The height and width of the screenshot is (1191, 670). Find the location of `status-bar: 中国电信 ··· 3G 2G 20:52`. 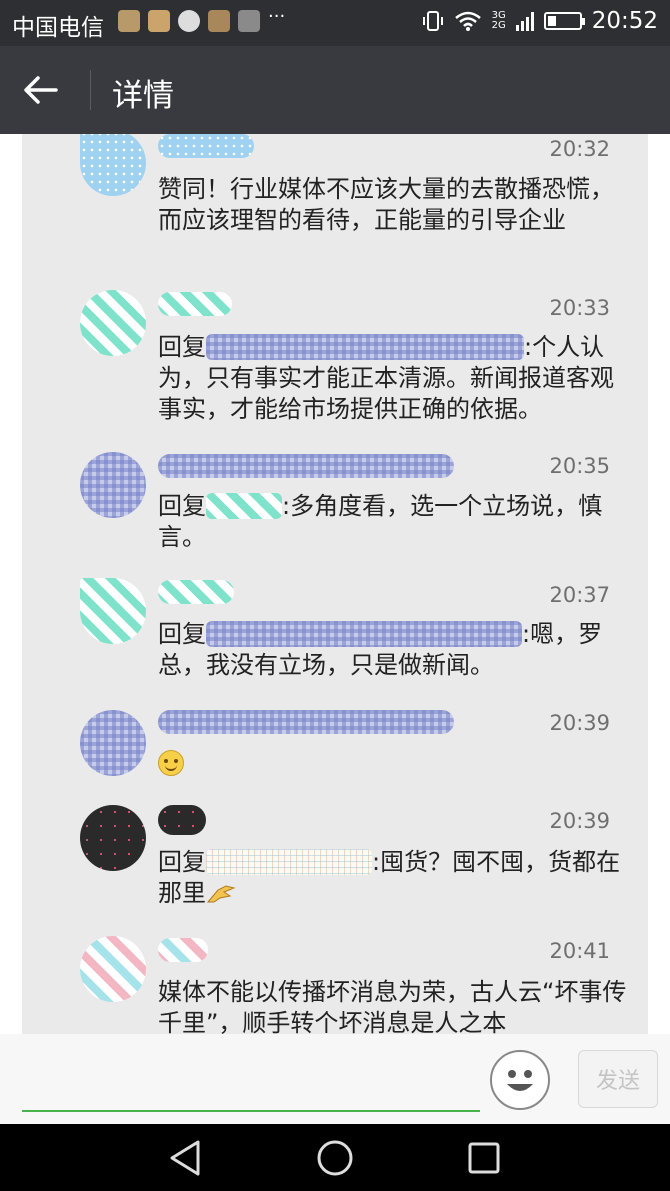

status-bar: 中国电信 ··· 3G 2G 20:52 is located at coordinates (335, 23).